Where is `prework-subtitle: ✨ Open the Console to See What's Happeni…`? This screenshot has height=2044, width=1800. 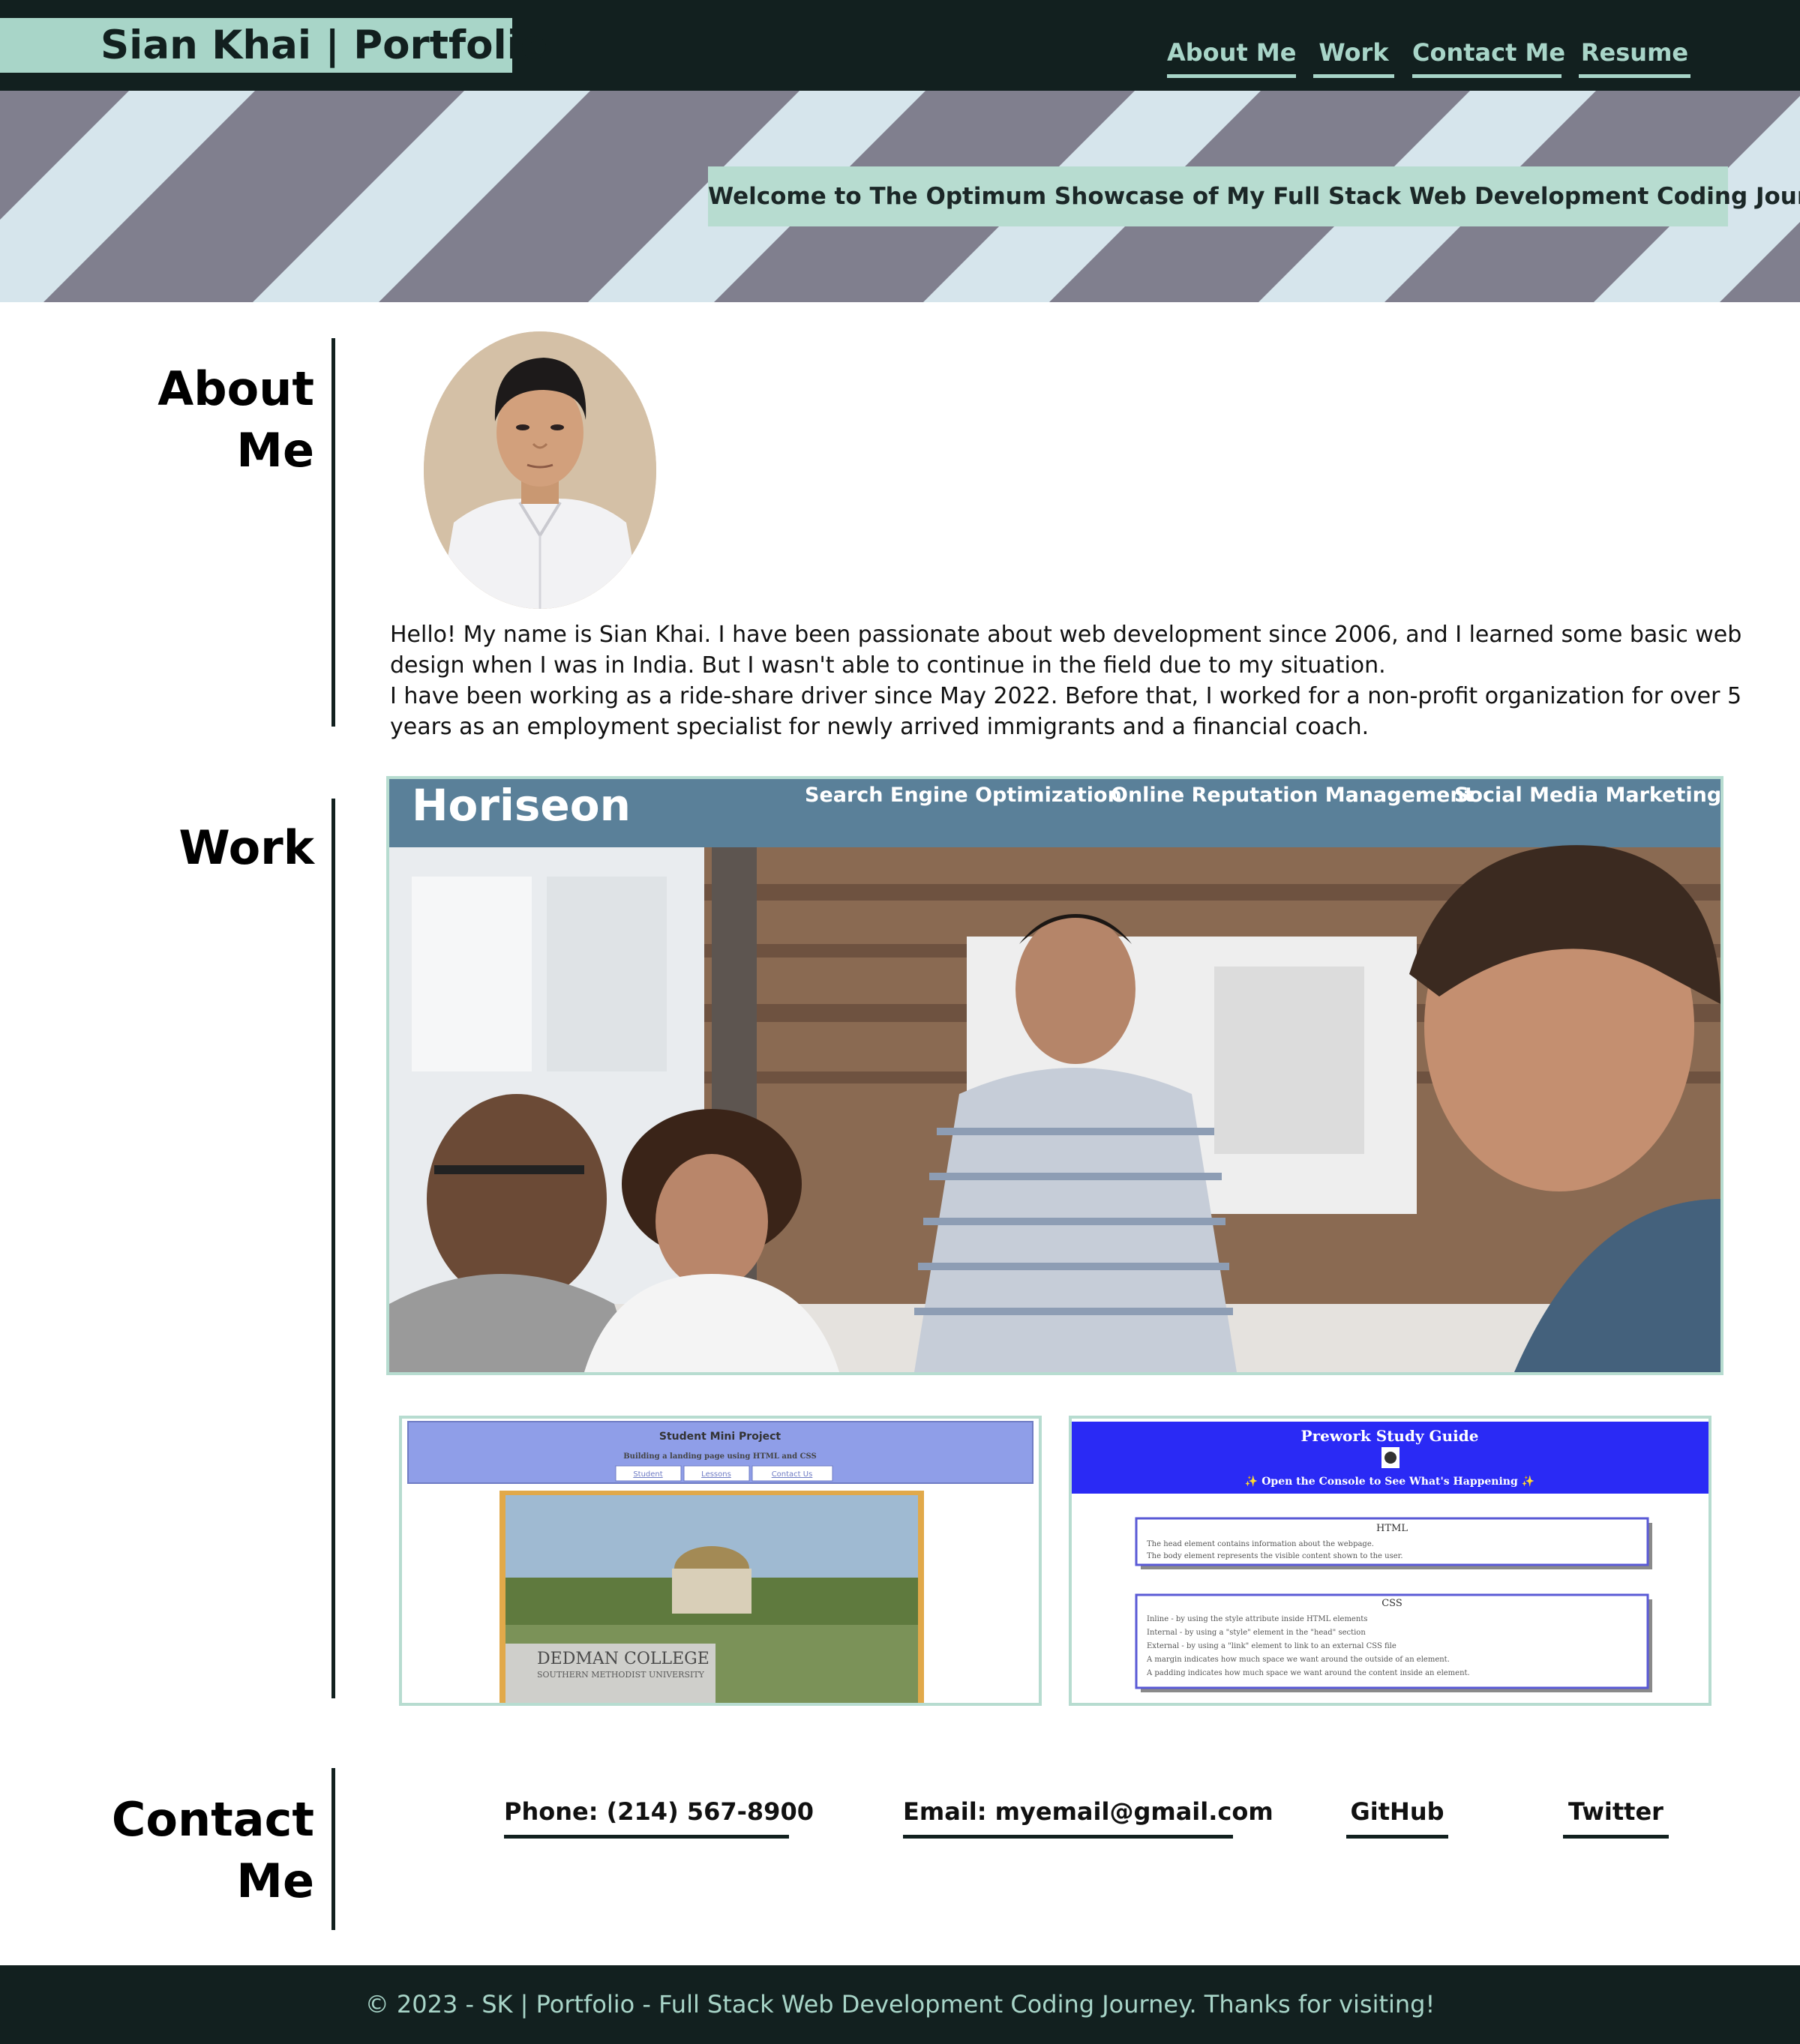
prework-subtitle: ✨ Open the Console to See What's Happeni… is located at coordinates (1389, 1482).